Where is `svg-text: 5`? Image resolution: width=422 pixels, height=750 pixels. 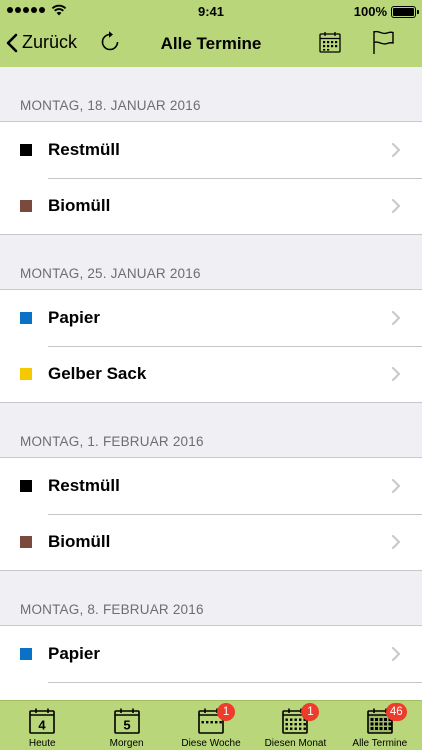
svg-text: 5 is located at coordinates (126, 725).